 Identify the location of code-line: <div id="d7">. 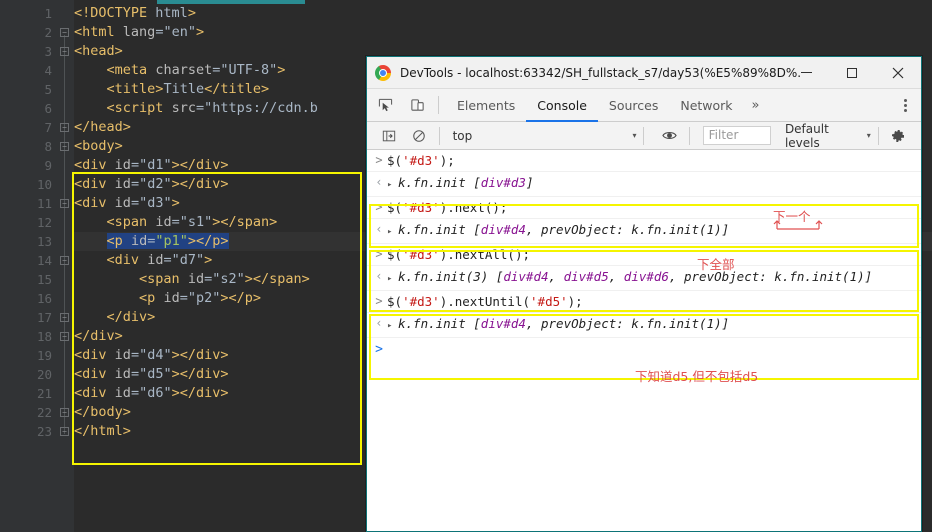
(143, 260).